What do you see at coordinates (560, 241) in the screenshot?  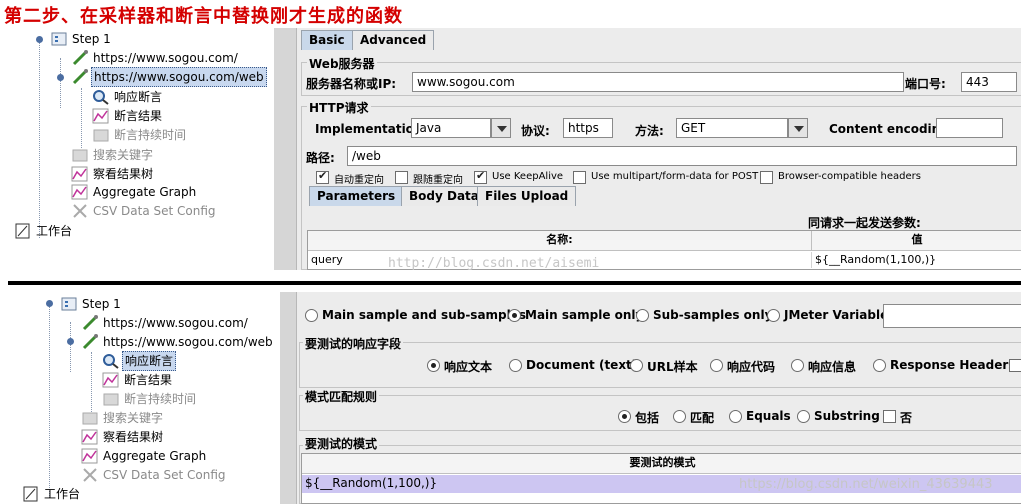 I see `column-header-name: 名称:` at bounding box center [560, 241].